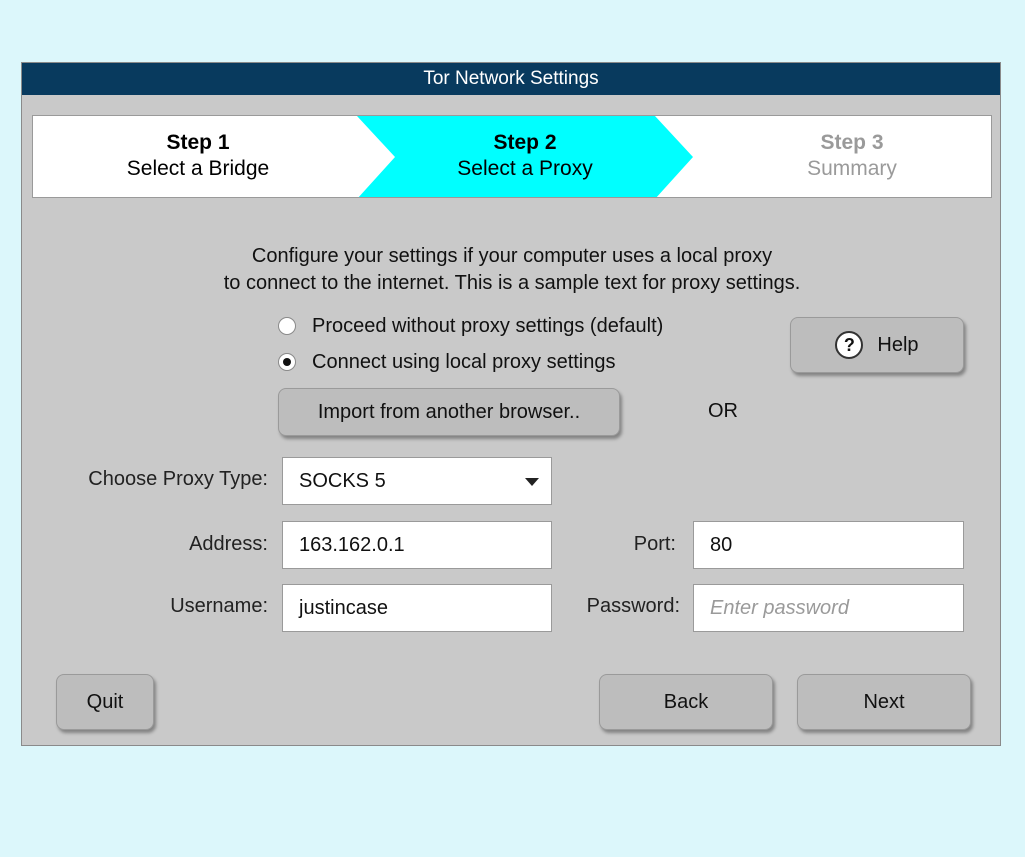 This screenshot has height=857, width=1025. Describe the element at coordinates (417, 608) in the screenshot. I see `username-field: justincase` at that location.